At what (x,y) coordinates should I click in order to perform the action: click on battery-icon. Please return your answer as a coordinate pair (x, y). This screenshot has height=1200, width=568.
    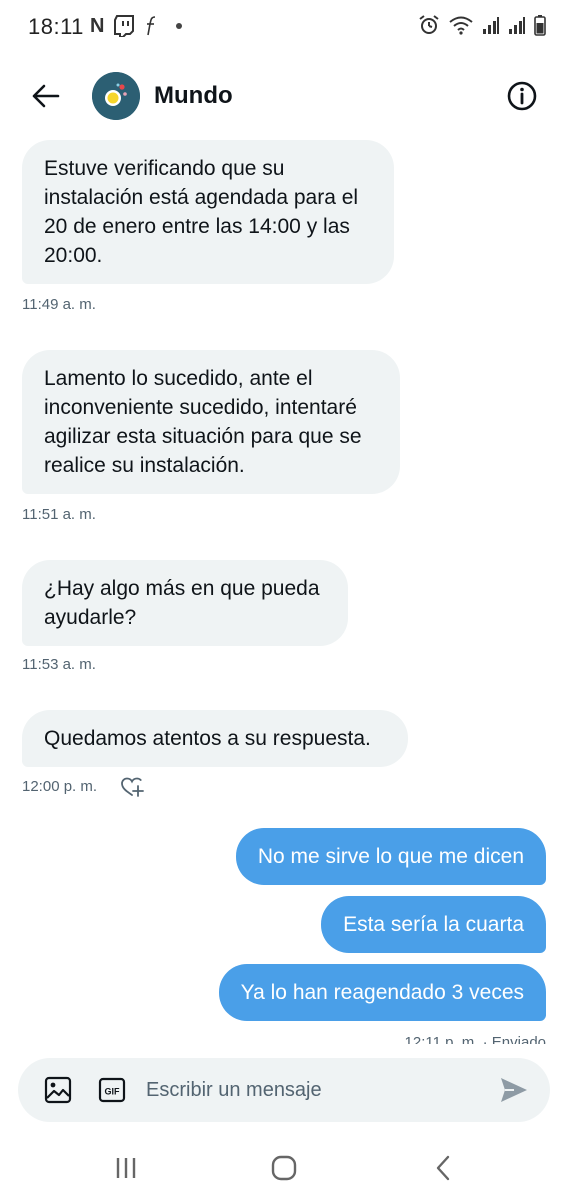
    Looking at the image, I should click on (540, 25).